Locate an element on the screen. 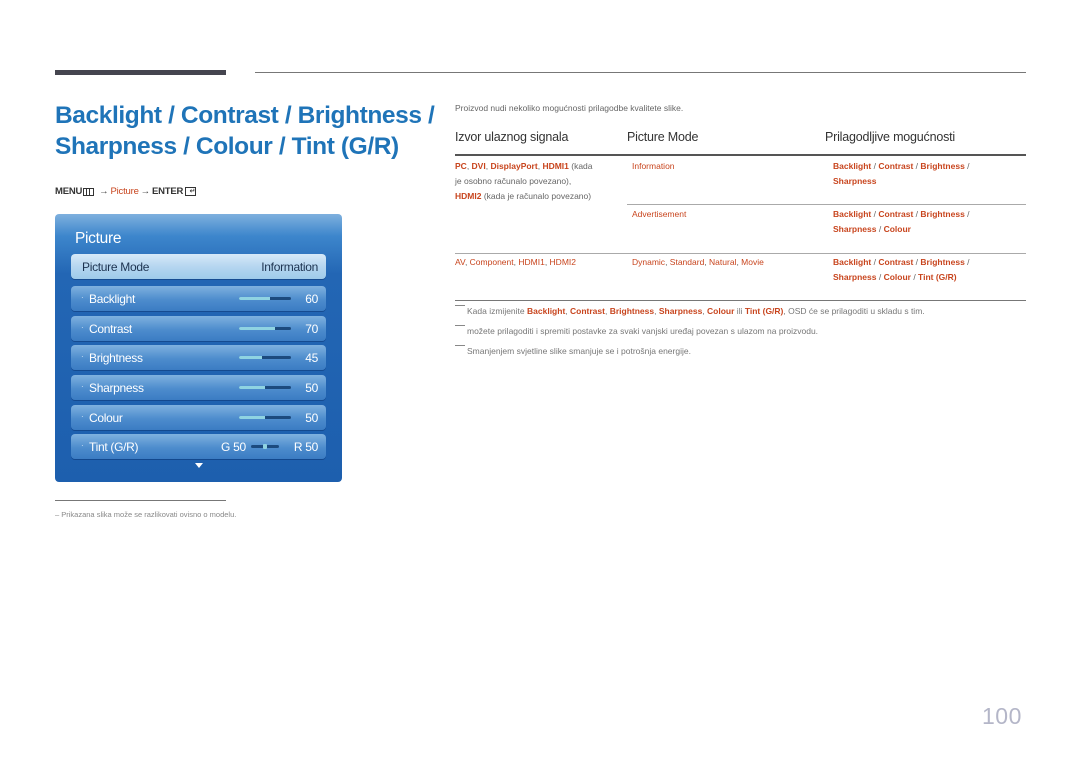 Image resolution: width=1080 pixels, height=763 pixels. osd-item-label: Backlight is located at coordinates (112, 298).